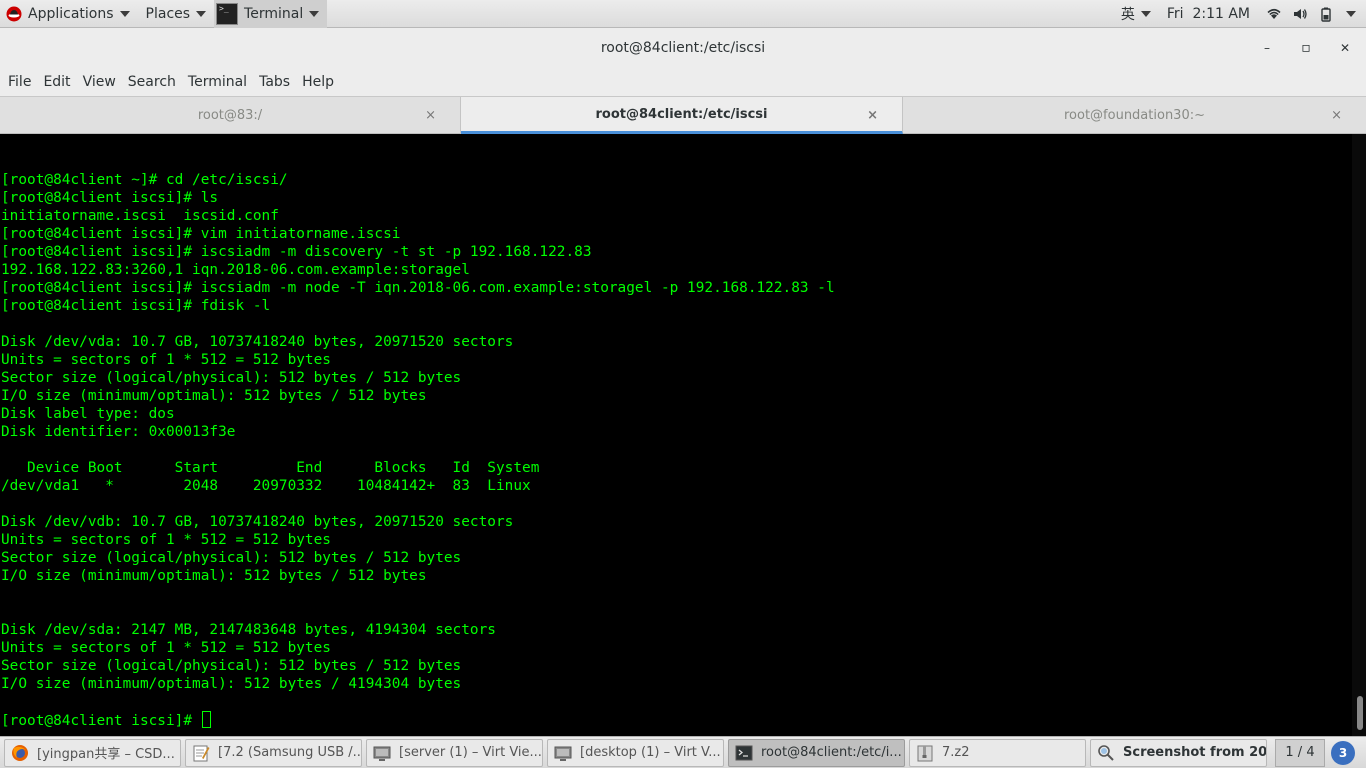  I want to click on places-menu: Places, so click(176, 14).